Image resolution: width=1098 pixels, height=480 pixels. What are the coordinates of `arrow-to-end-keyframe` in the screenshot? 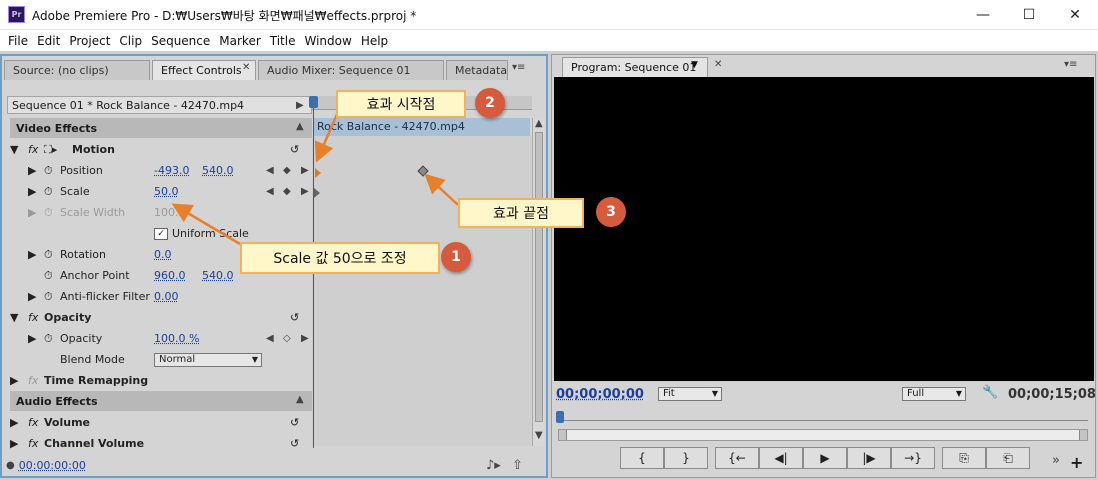 It's located at (441, 189).